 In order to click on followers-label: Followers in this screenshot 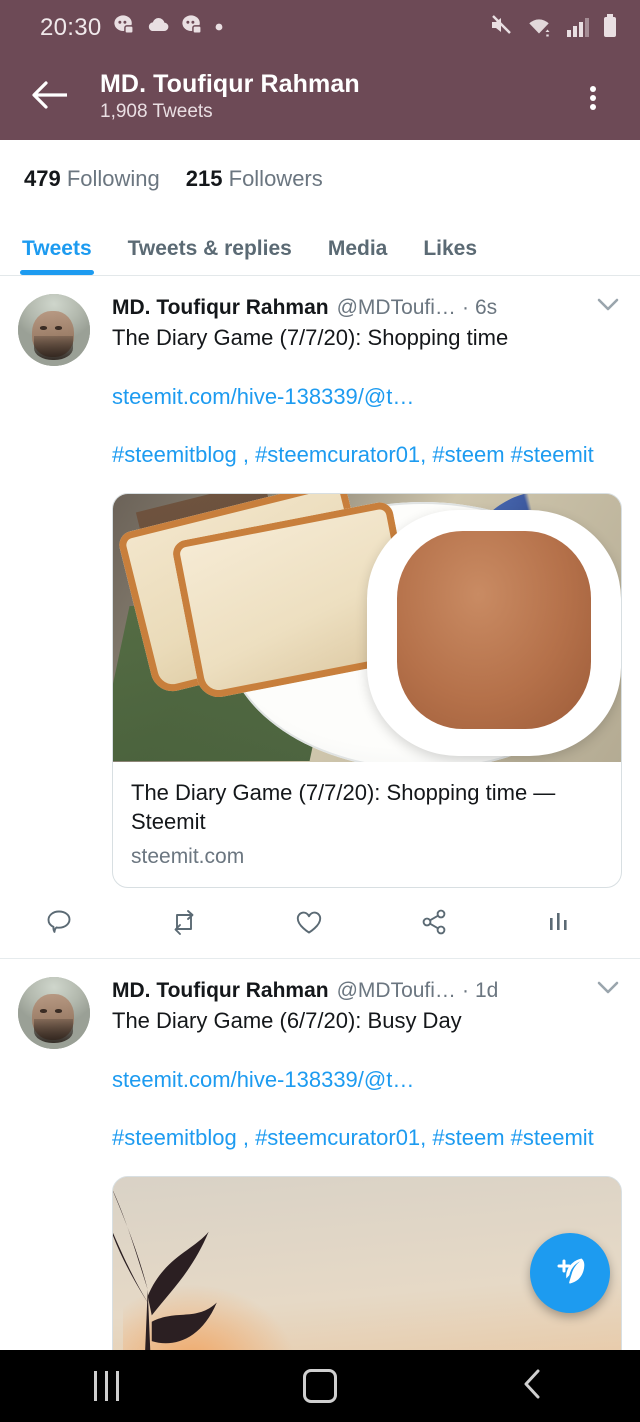, I will do `click(275, 178)`.